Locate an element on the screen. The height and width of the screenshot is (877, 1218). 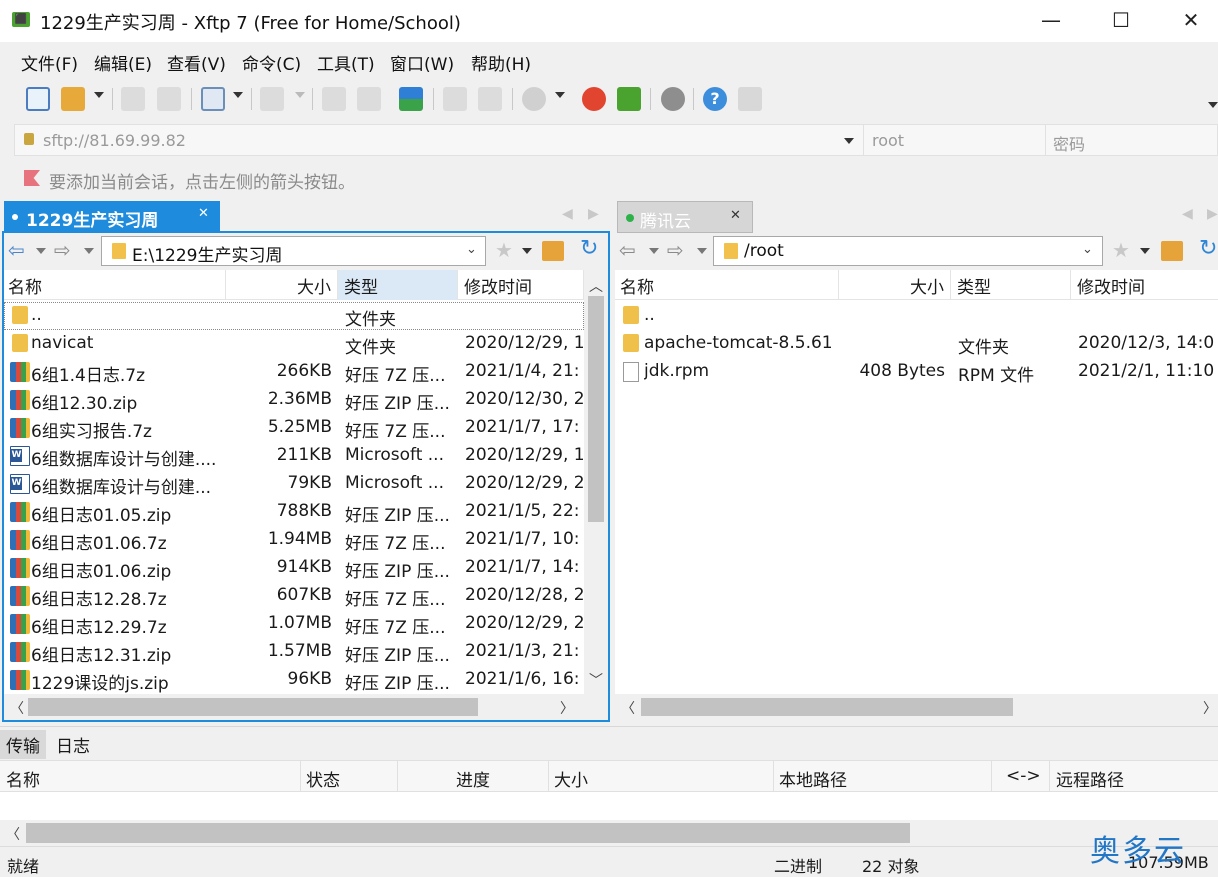
help-icon: ? is located at coordinates (715, 99).